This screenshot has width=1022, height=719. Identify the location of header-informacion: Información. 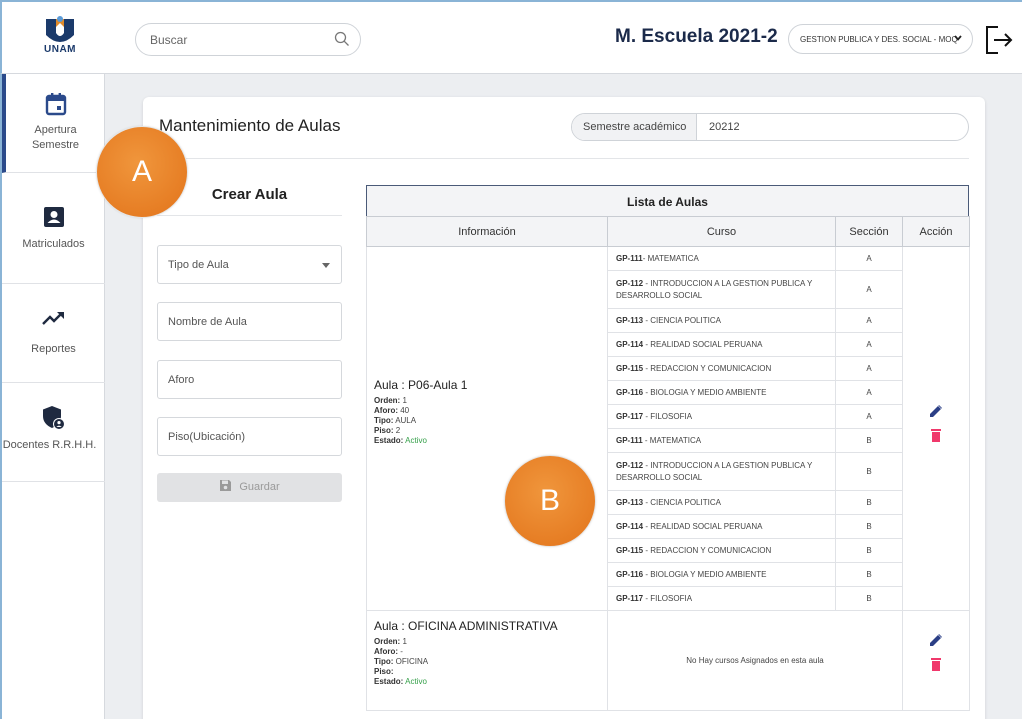
(487, 231).